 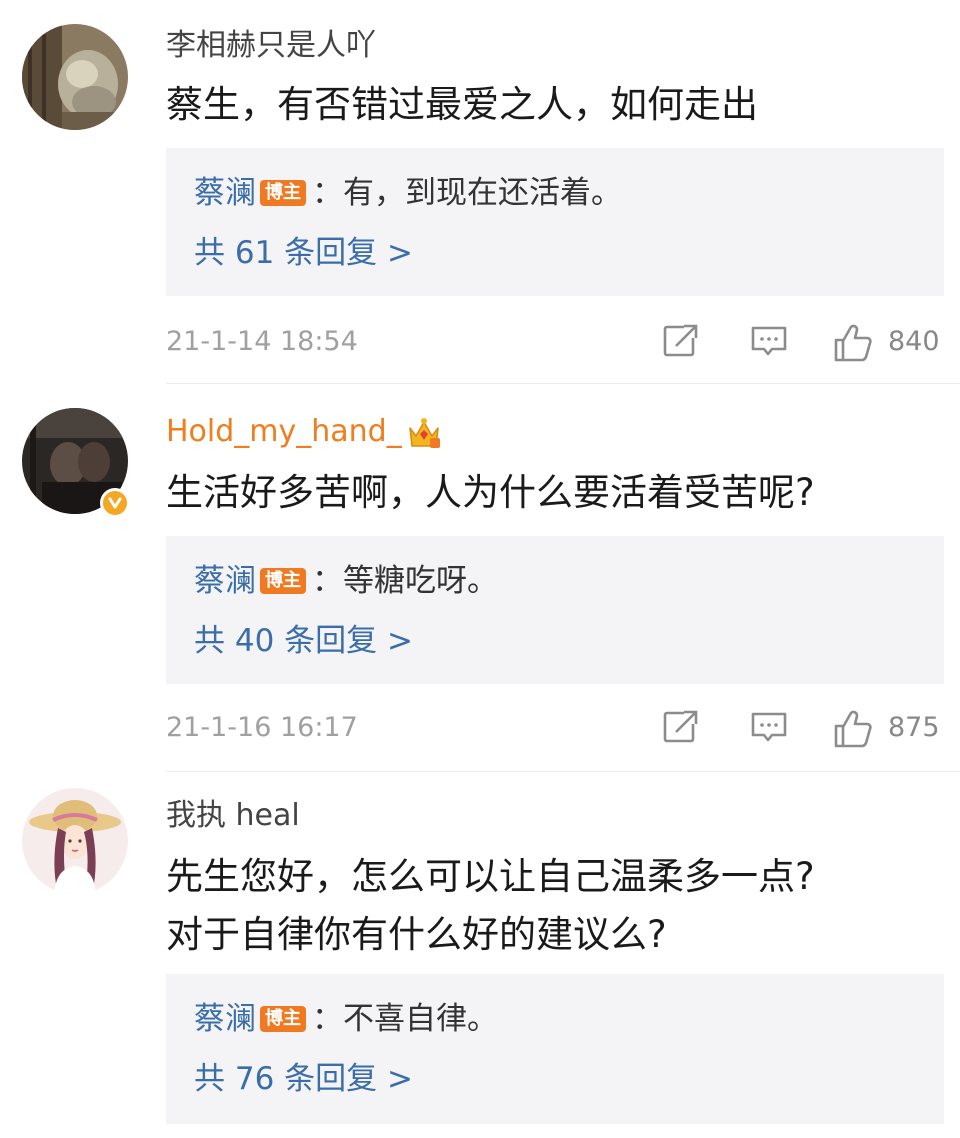 What do you see at coordinates (424, 432) in the screenshot?
I see `crown-icon` at bounding box center [424, 432].